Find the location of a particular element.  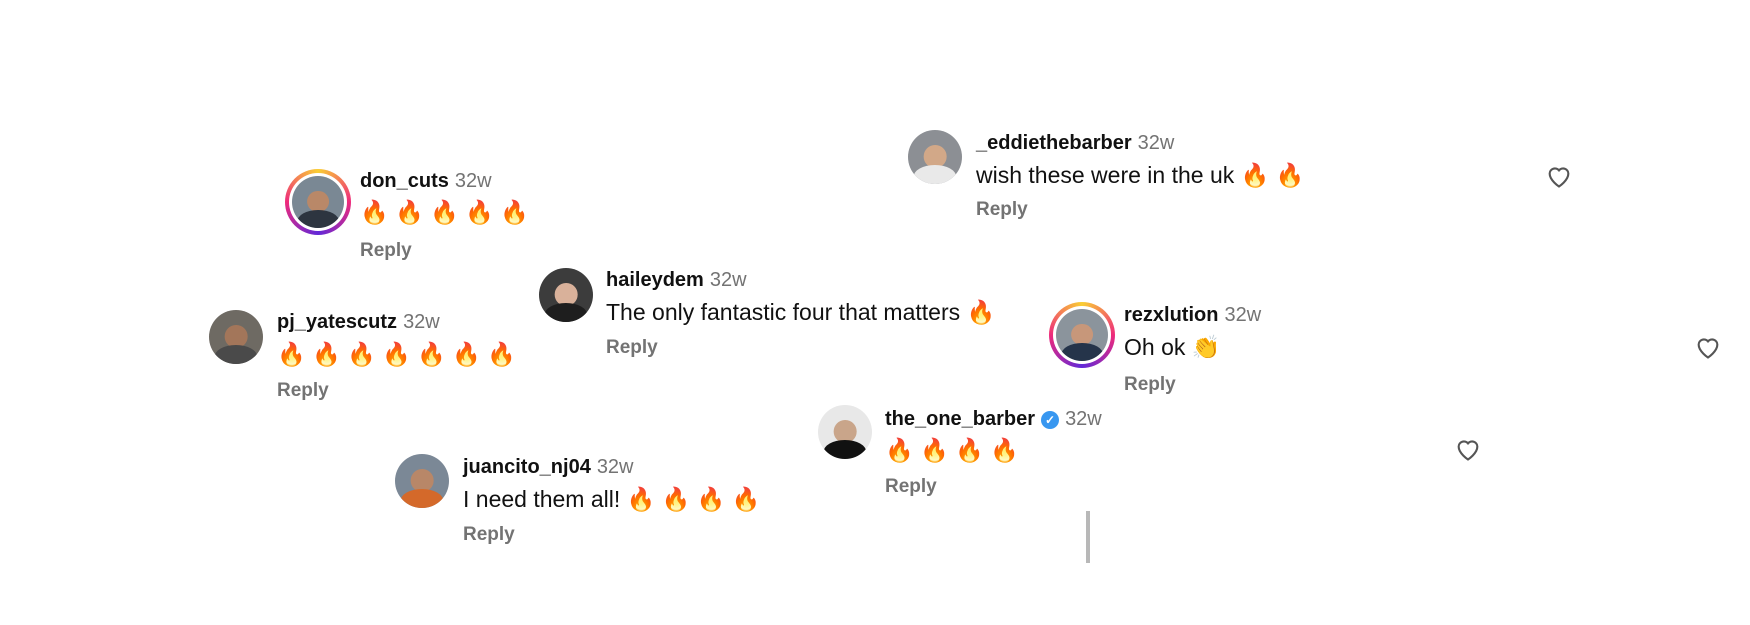

scrollbar is located at coordinates (1088, 537).